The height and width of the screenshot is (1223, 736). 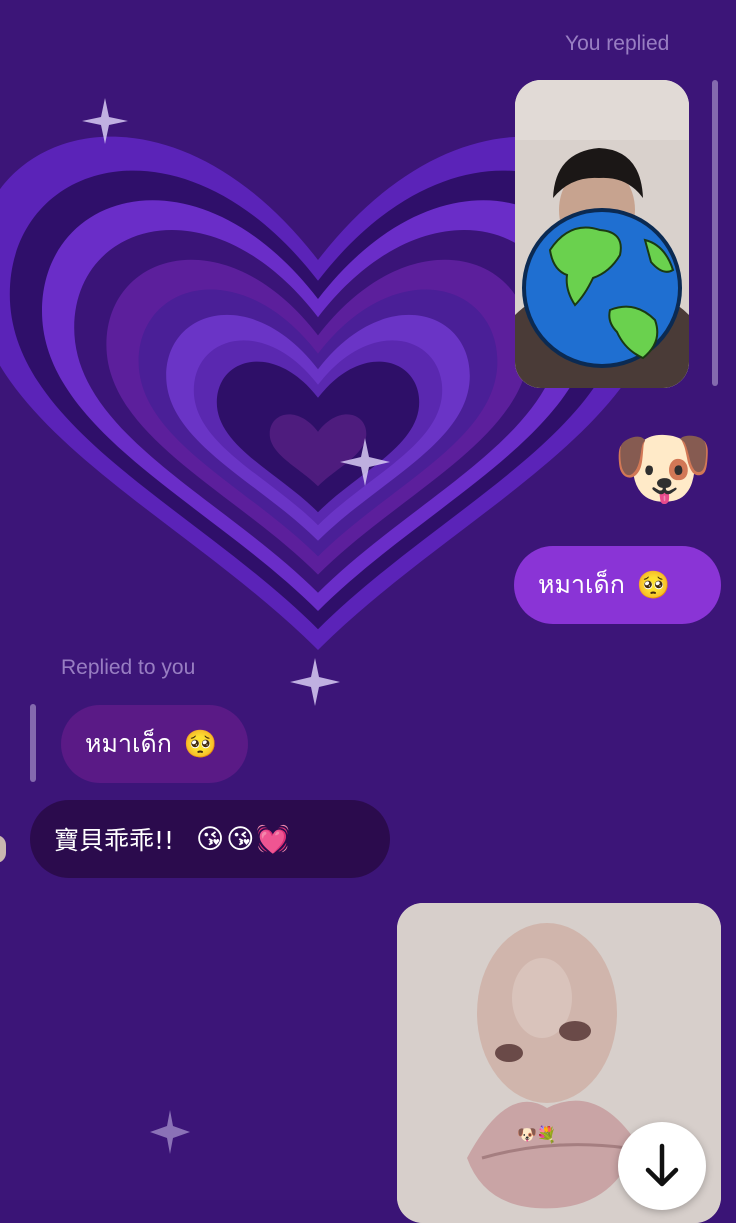 I want to click on earth-sticker, so click(x=602, y=288).